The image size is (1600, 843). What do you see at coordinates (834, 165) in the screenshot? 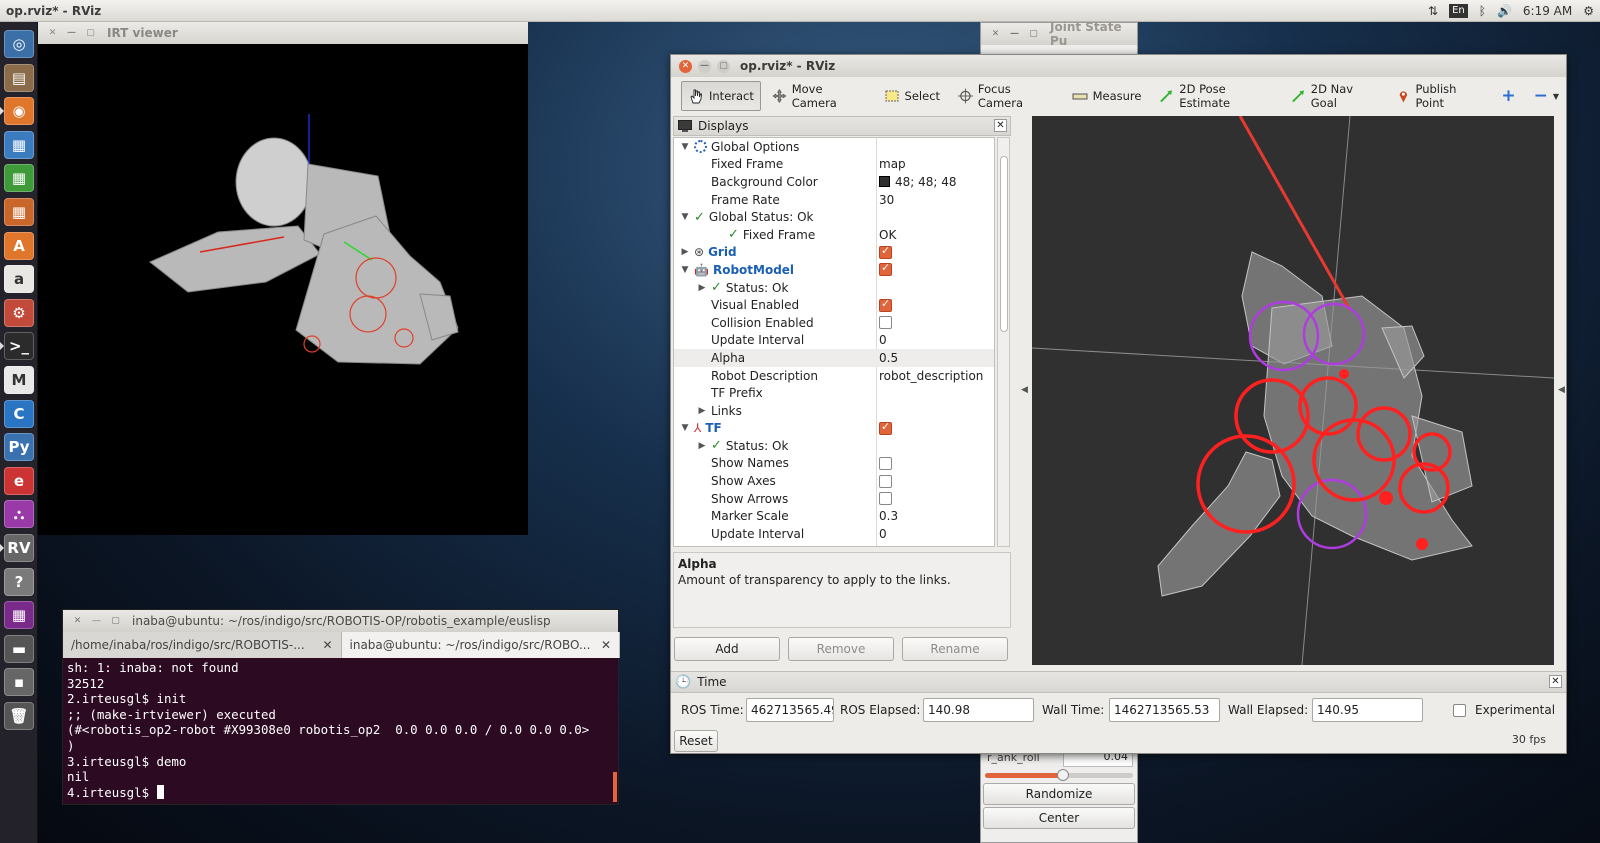
I see `tree-row: Fixed Frame map` at bounding box center [834, 165].